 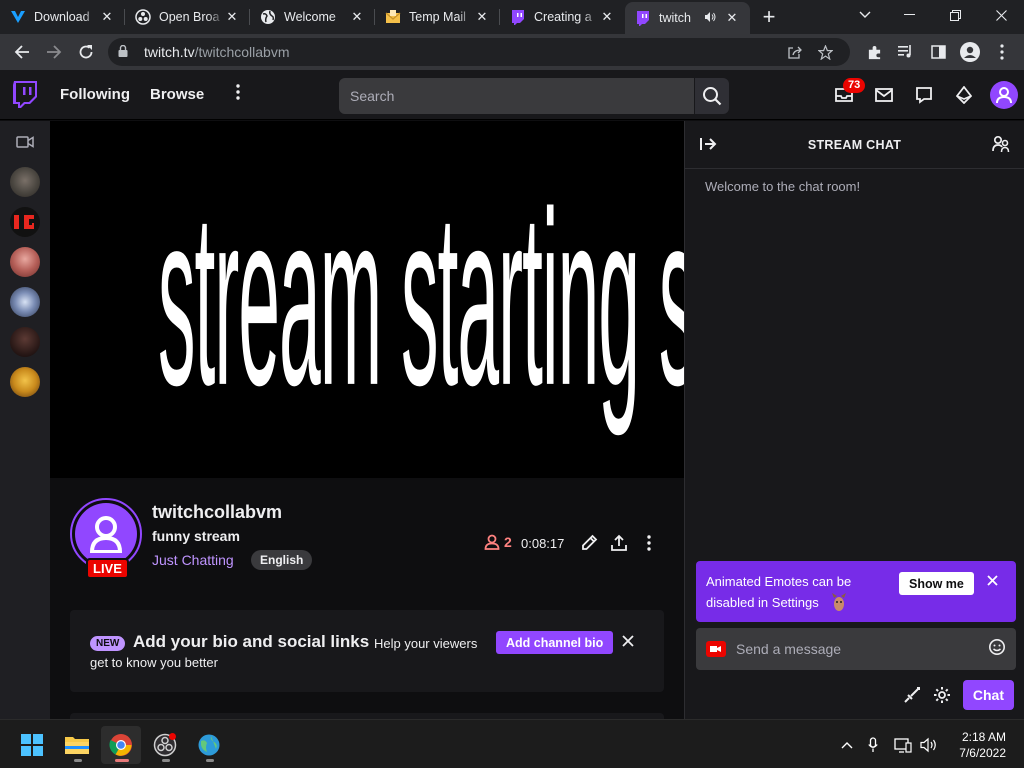 I want to click on media-control-icon, so click(x=906, y=52).